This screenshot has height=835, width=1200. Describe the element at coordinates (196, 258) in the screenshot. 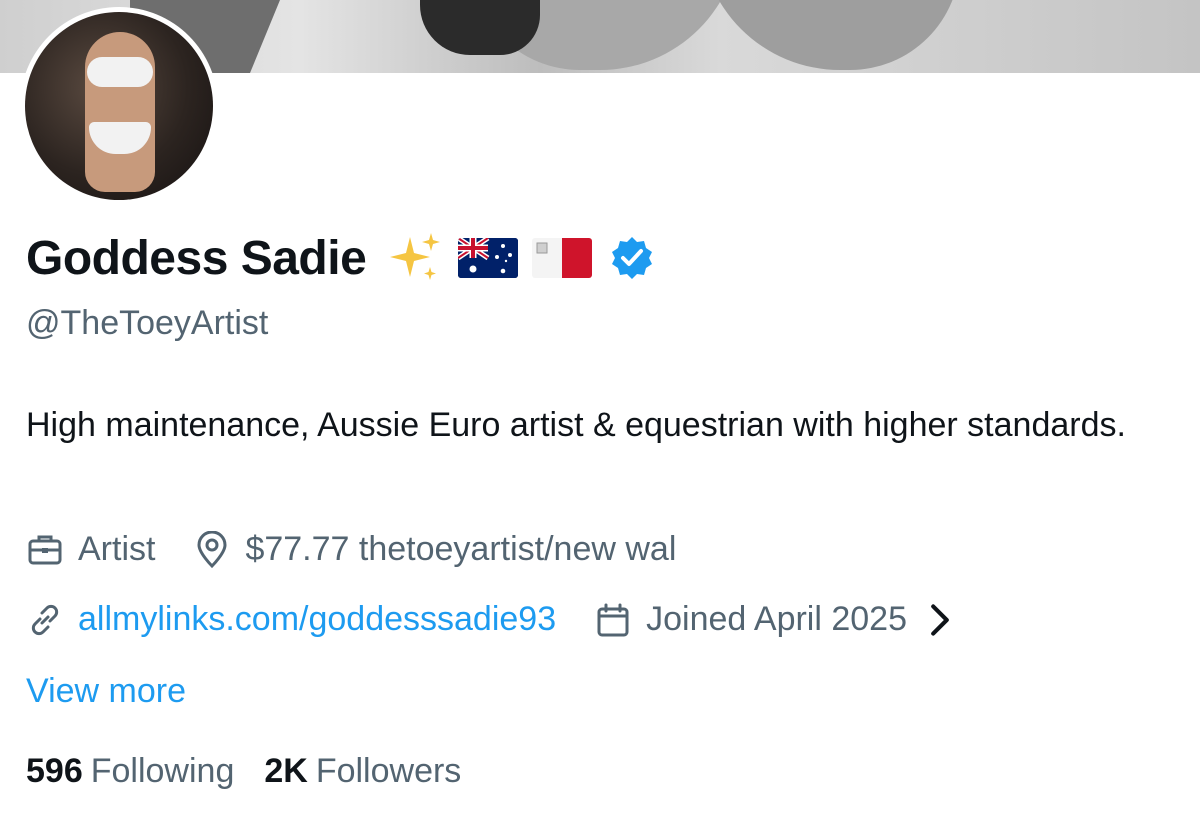

I see `display-name: Goddess Sadie` at that location.